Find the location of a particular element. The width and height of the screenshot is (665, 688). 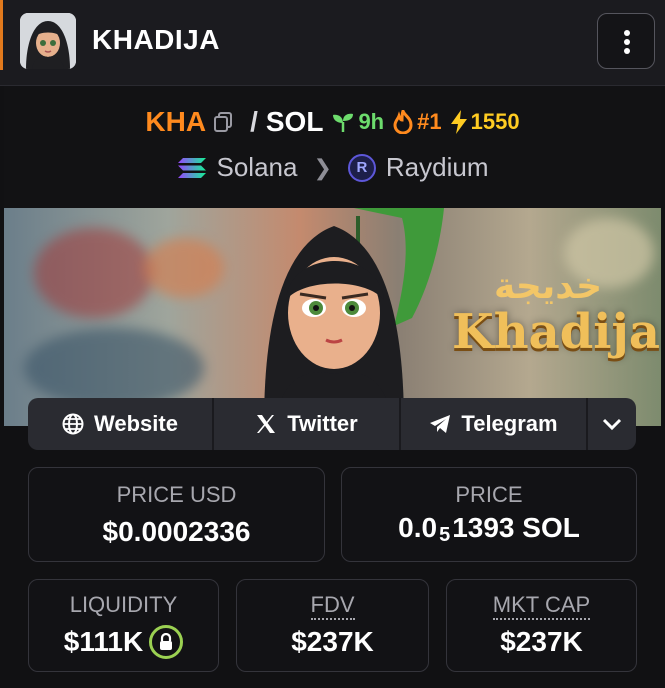

dex-name: Raydium is located at coordinates (437, 167).